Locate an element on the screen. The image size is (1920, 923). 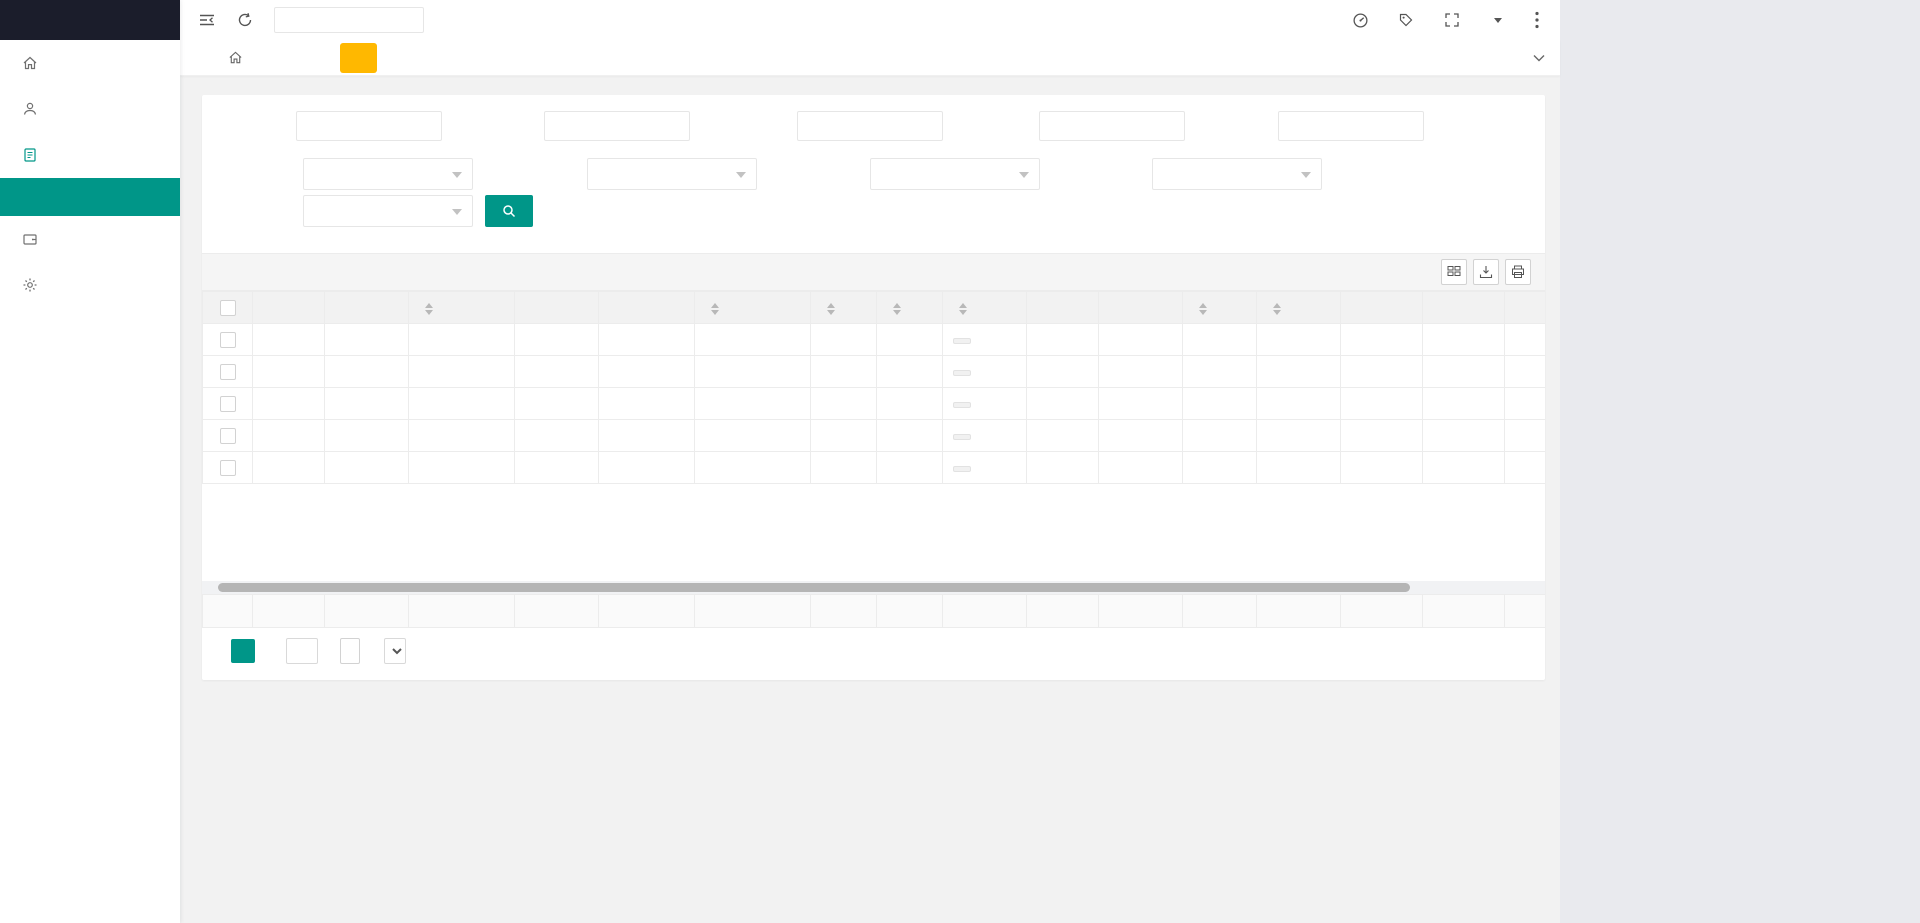
tabs-scroll-left-button is located at coordinates (201, 58).